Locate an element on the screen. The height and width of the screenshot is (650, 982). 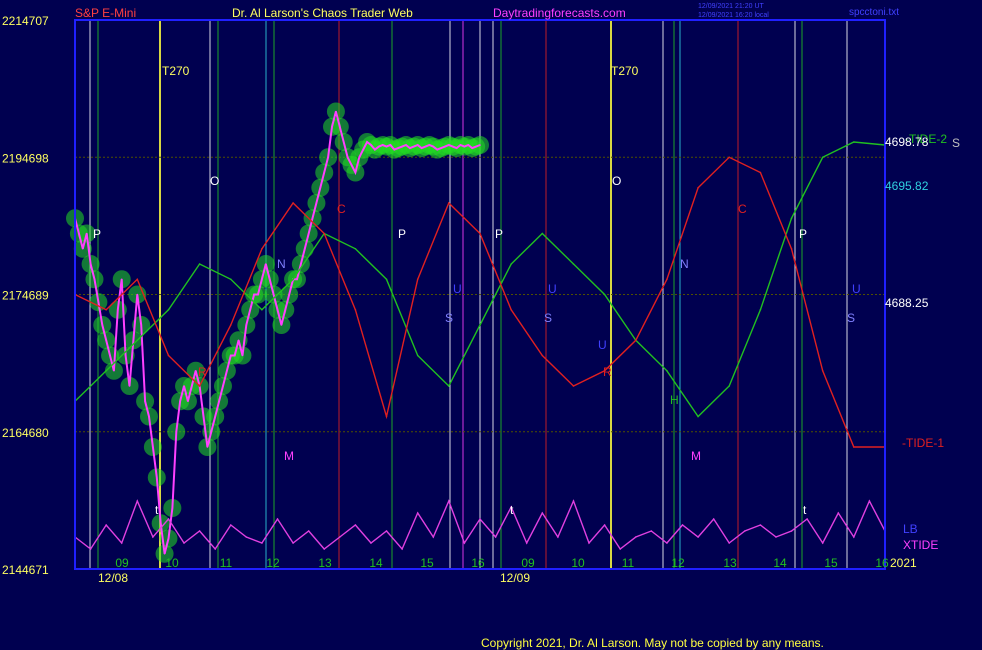
site-url: Daytradingforecasts.com is located at coordinates (559, 13).